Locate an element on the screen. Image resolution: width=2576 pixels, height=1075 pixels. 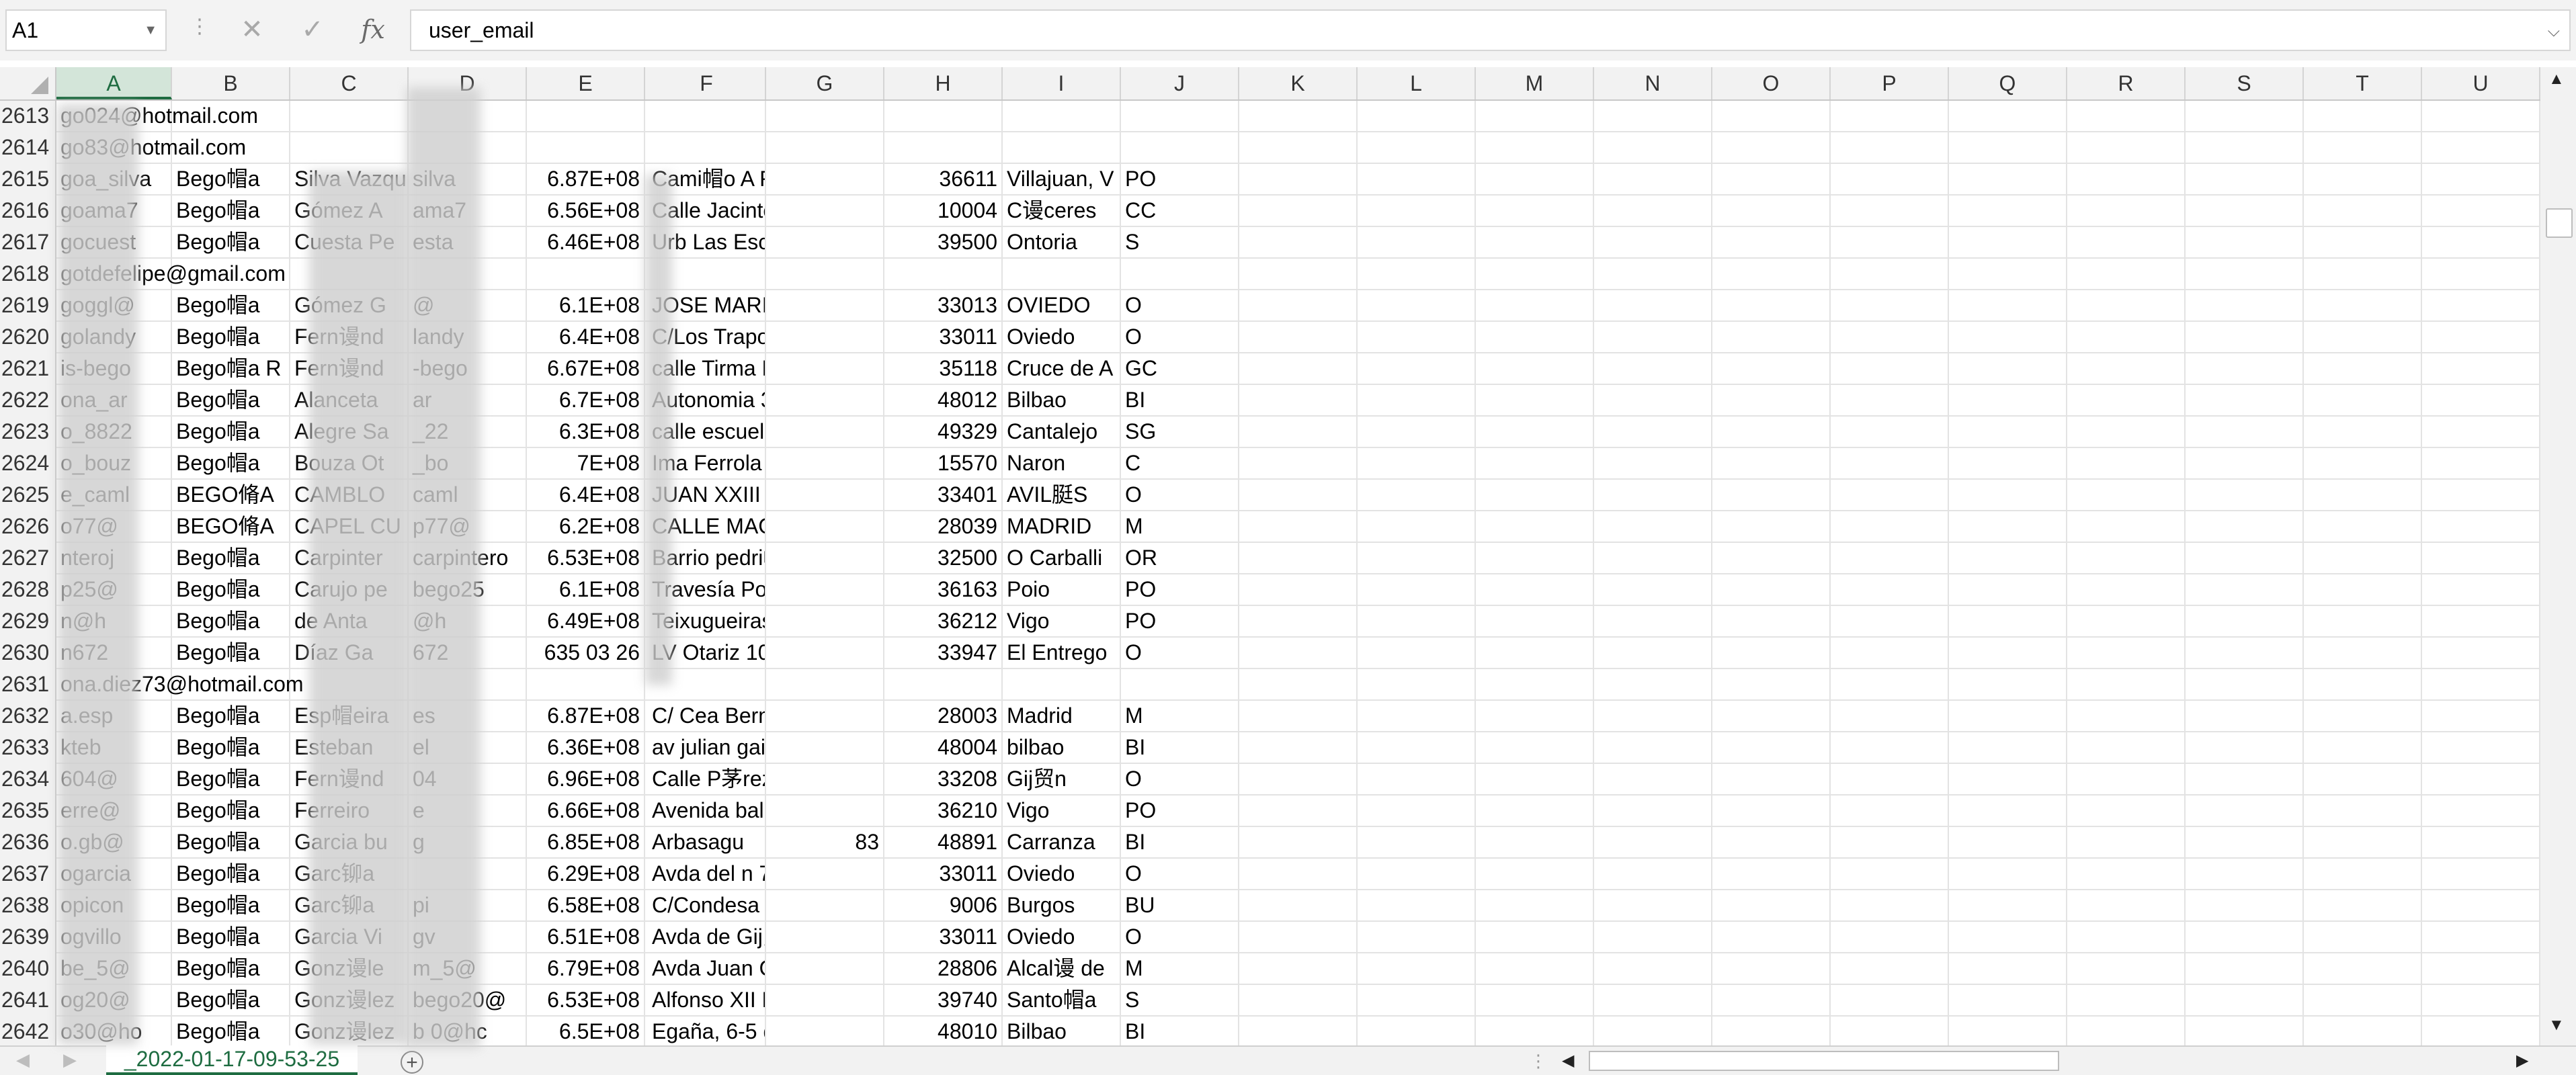
cell-h: 32500 is located at coordinates (943, 558).